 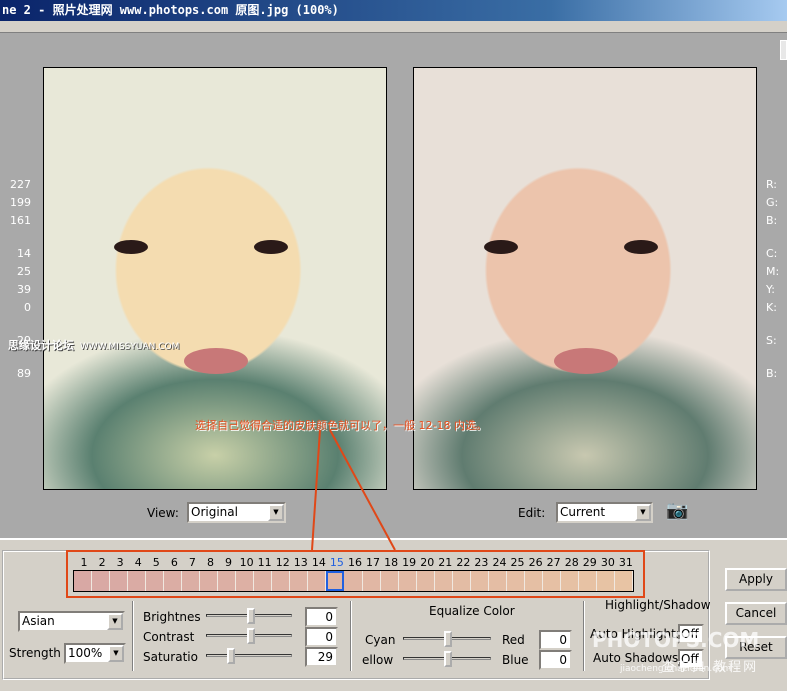 What do you see at coordinates (445, 562) in the screenshot?
I see `swatch-number: 21` at bounding box center [445, 562].